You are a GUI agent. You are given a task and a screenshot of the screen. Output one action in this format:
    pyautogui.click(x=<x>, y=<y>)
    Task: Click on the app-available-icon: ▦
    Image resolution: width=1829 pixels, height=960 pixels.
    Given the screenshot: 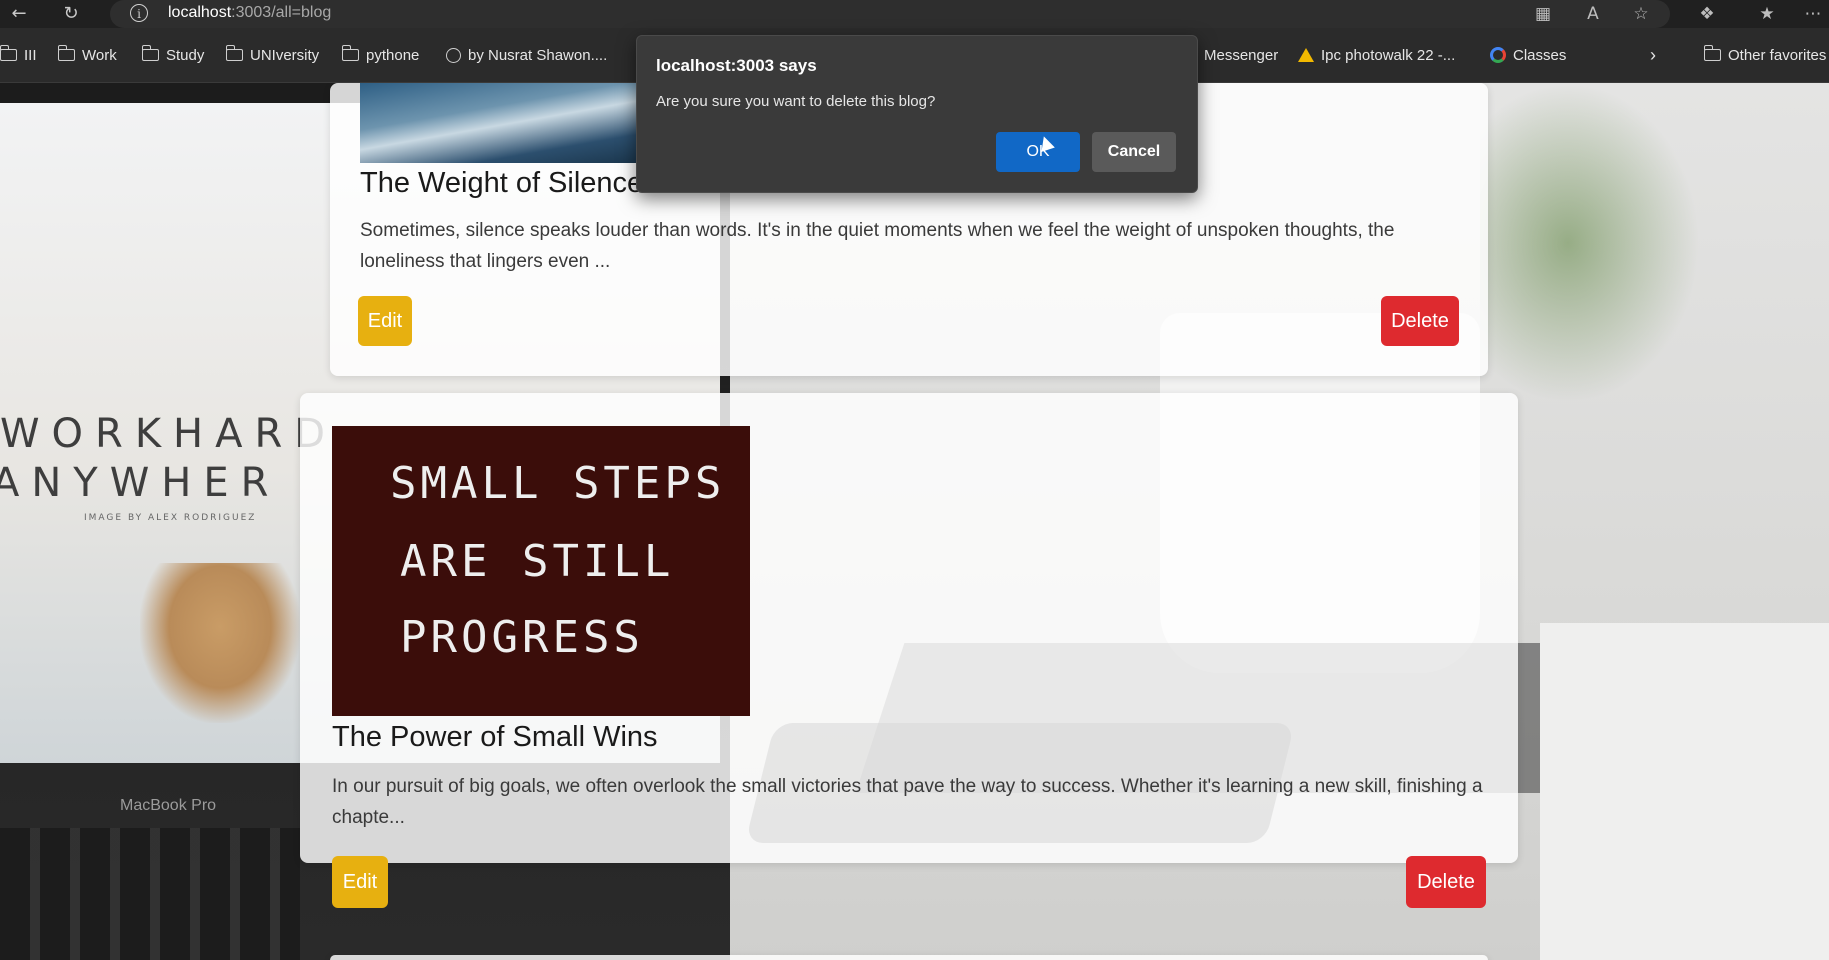 What is the action you would take?
    pyautogui.click(x=1543, y=14)
    